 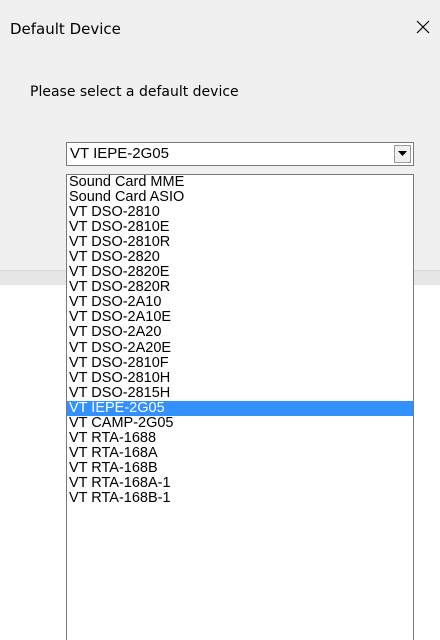 I want to click on device-option: VT DSO-2820, so click(x=240, y=257).